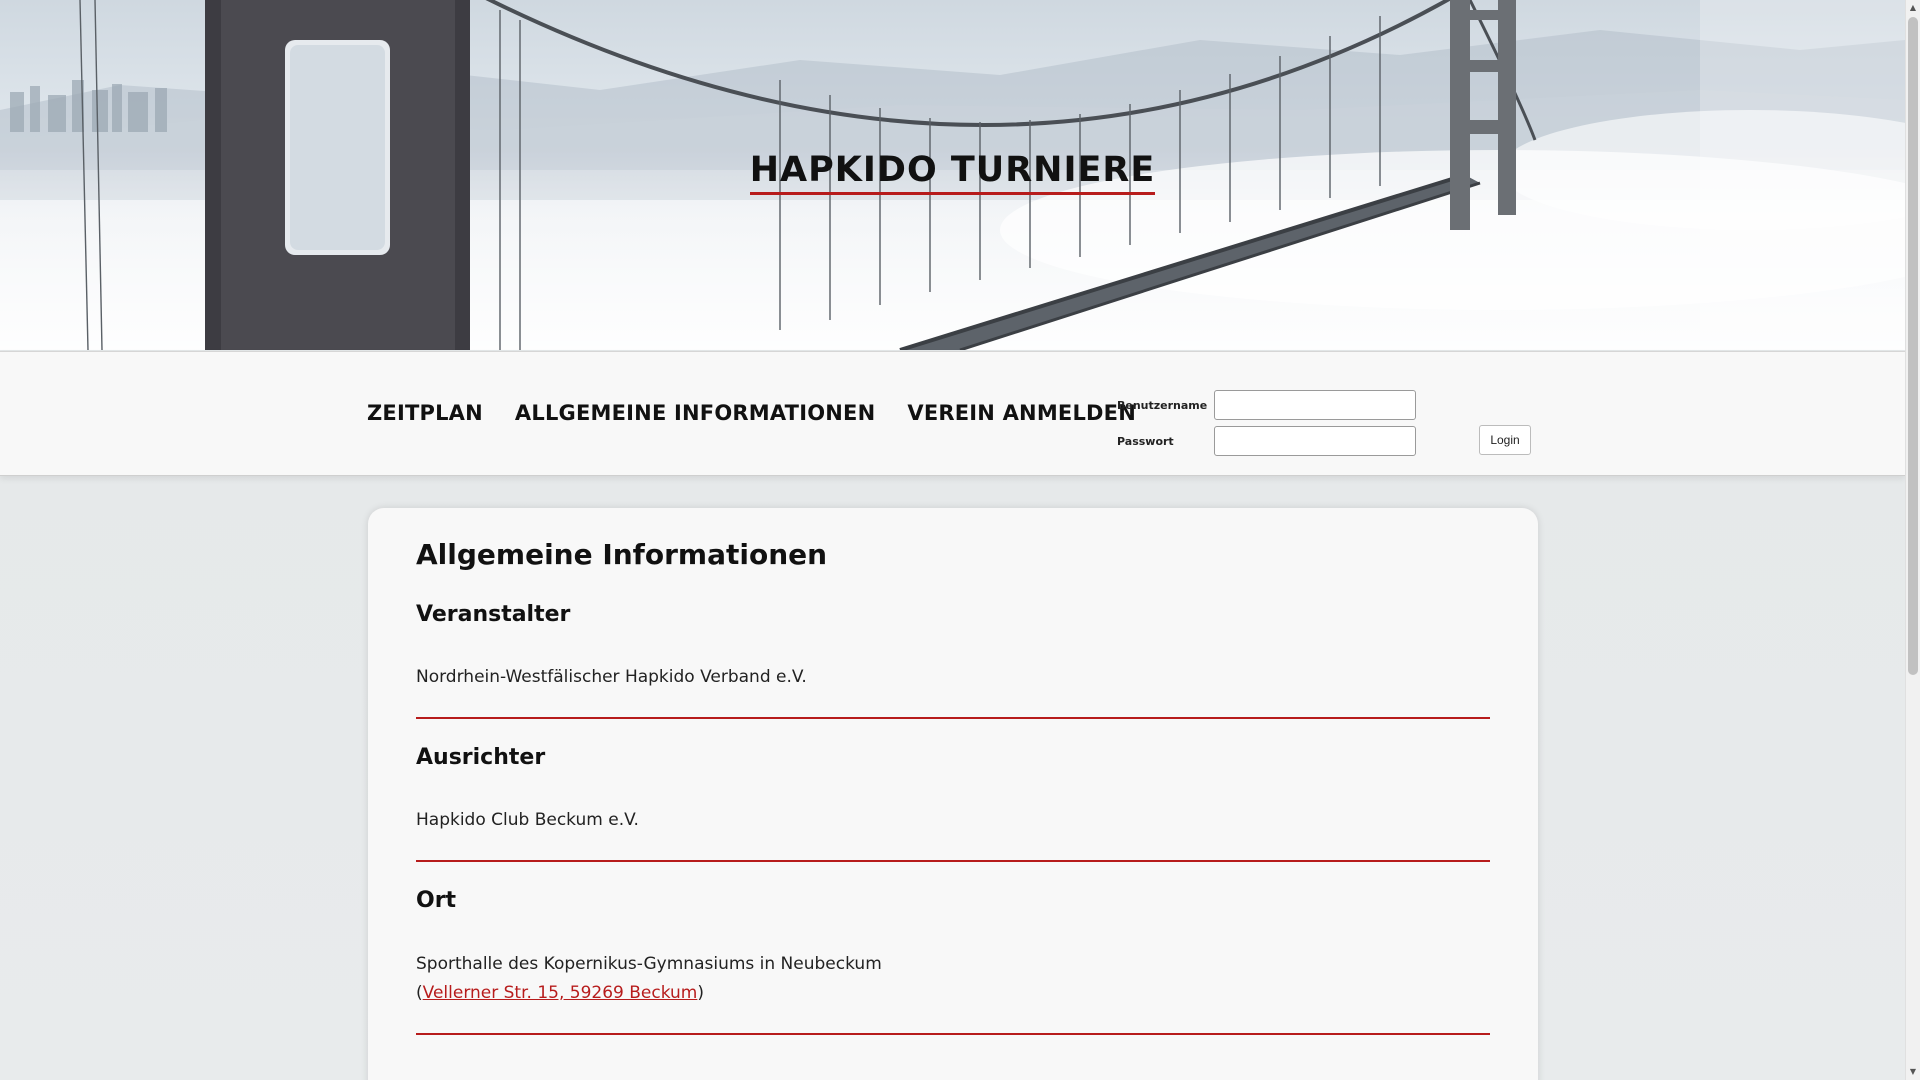 Image resolution: width=1920 pixels, height=1080 pixels. Describe the element at coordinates (1021, 413) in the screenshot. I see `nav-item-verein-anmelden: VEREIN ANMELDEN` at that location.